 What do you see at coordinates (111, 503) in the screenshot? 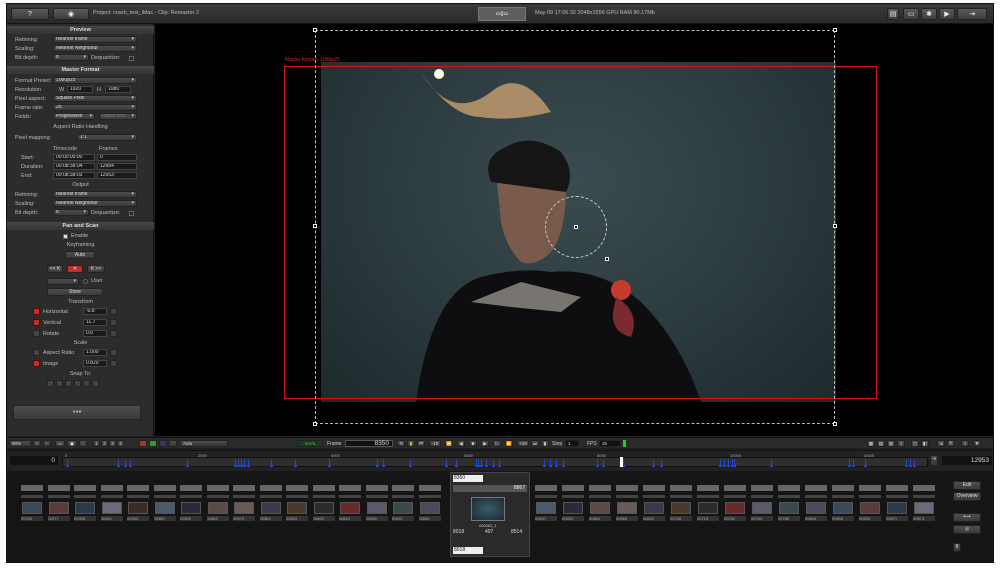
I see `thumbnail: 00426` at bounding box center [111, 503].